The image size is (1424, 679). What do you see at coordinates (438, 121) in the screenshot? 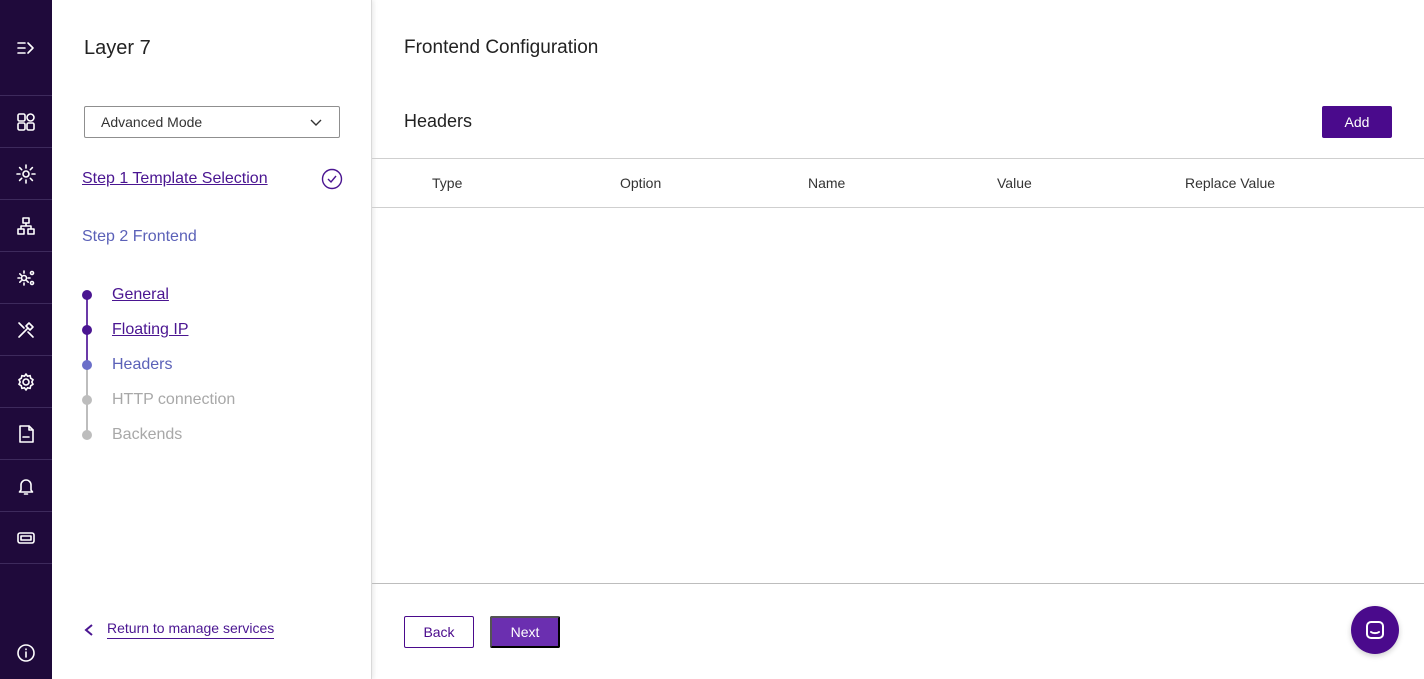
I see `section-title: Headers` at bounding box center [438, 121].